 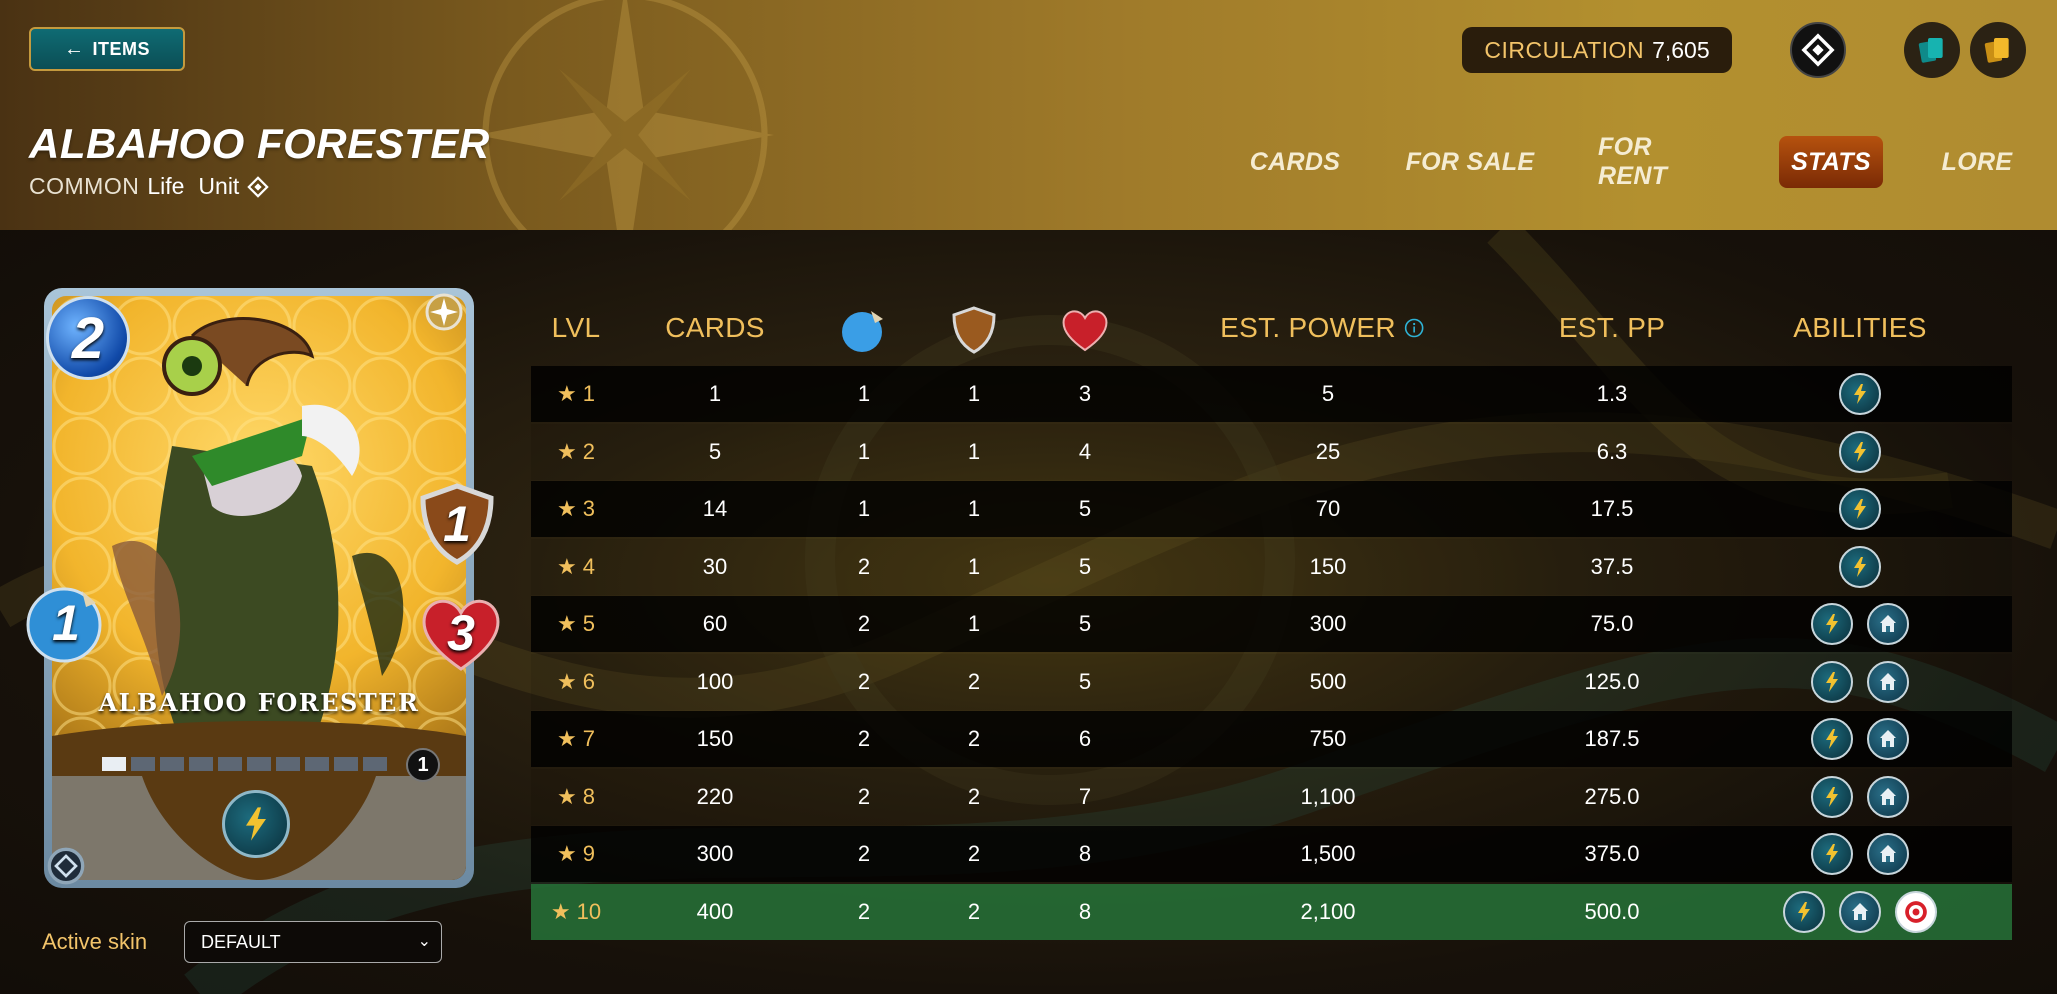 I want to click on table-row: ★ 3 14 1 1 5 70 17.5, so click(x=1271, y=509).